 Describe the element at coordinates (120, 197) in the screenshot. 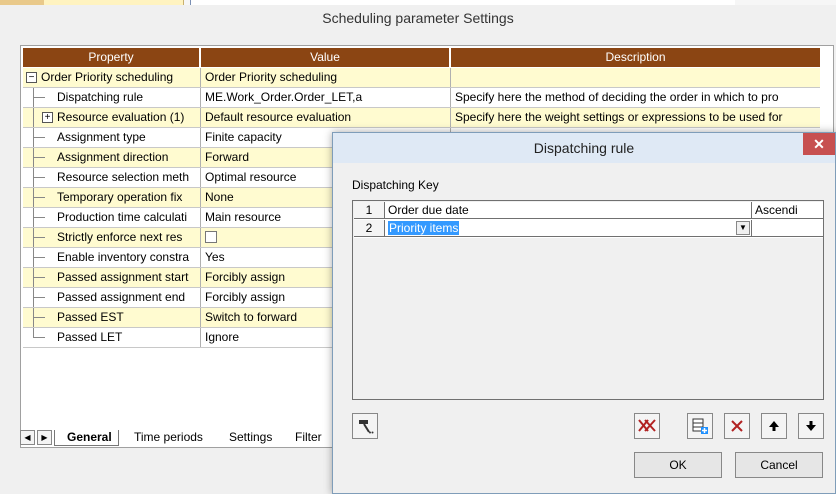

I see `property-cell: Temporary operation fix` at that location.